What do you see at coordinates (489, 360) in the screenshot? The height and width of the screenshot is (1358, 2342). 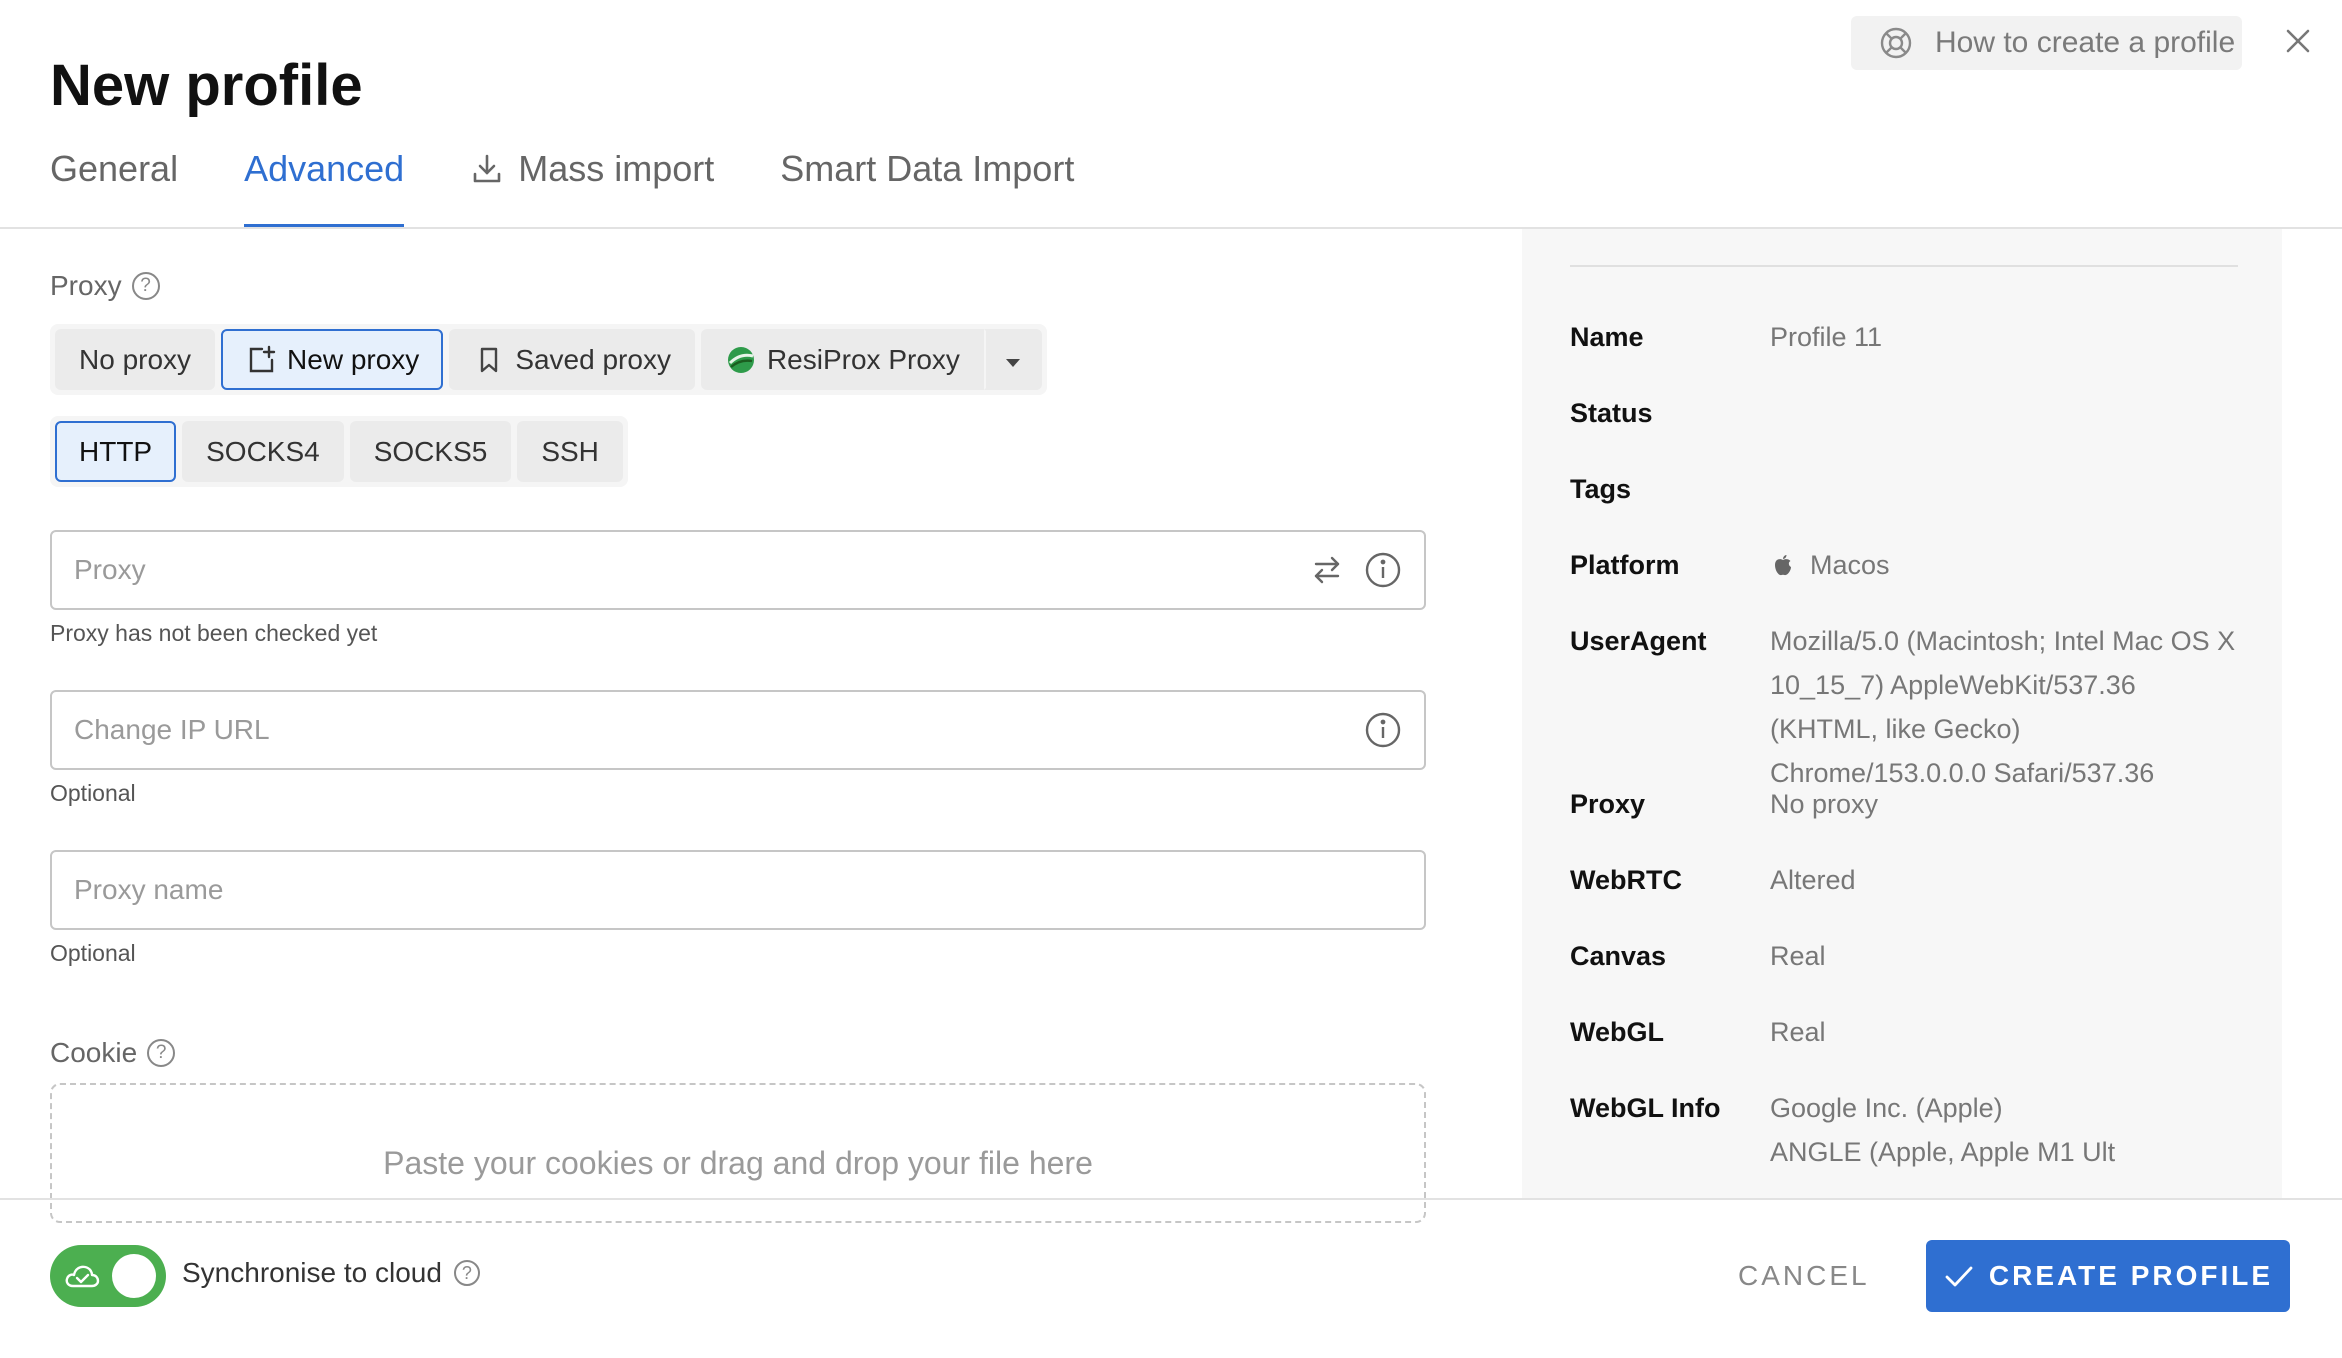 I see `bookmark-icon` at bounding box center [489, 360].